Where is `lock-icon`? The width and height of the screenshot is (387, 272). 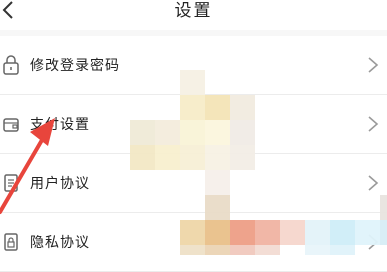
lock-icon is located at coordinates (11, 65).